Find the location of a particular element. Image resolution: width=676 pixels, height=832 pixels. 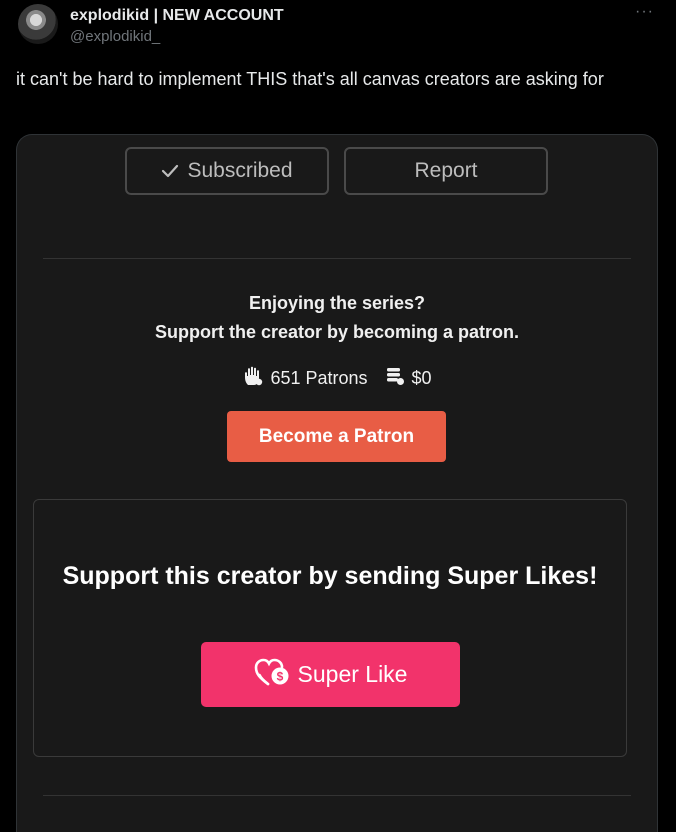

hand-icon is located at coordinates (256, 378).